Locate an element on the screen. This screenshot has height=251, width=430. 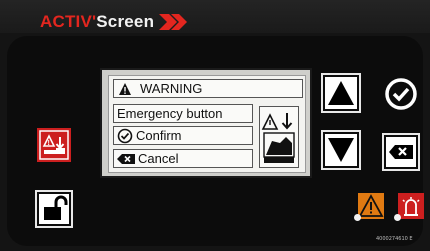
double-chevron-icon is located at coordinates (173, 22).